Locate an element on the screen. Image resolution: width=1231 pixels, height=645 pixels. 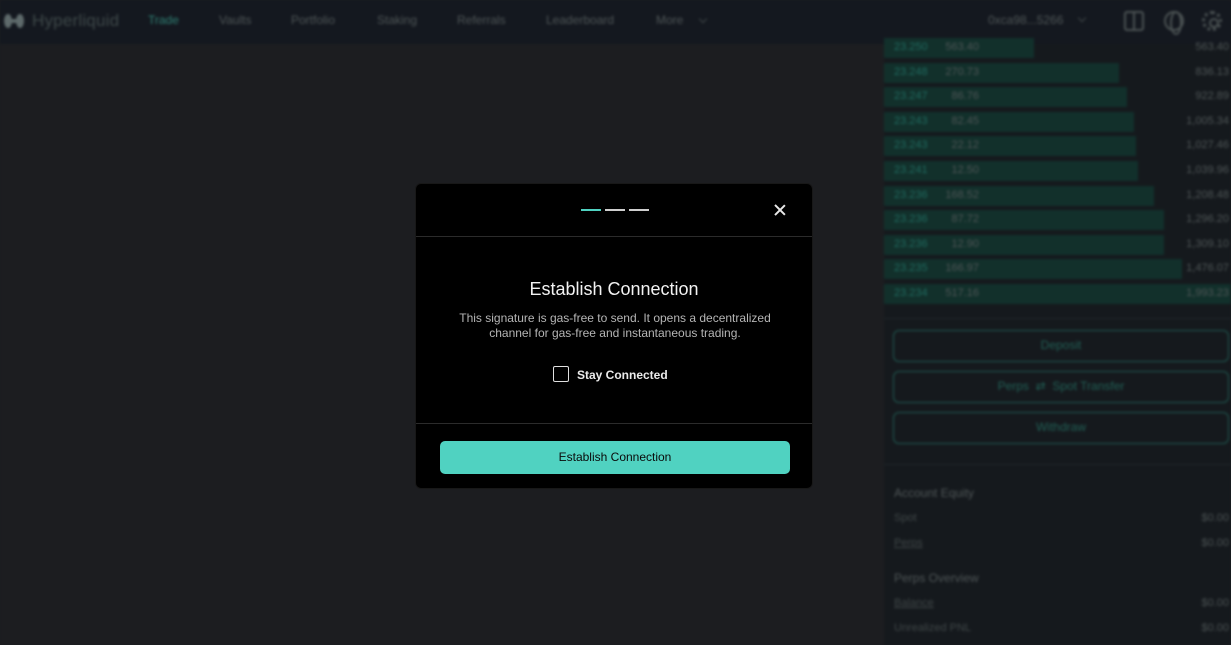
nav-staking: Staking is located at coordinates (397, 20).